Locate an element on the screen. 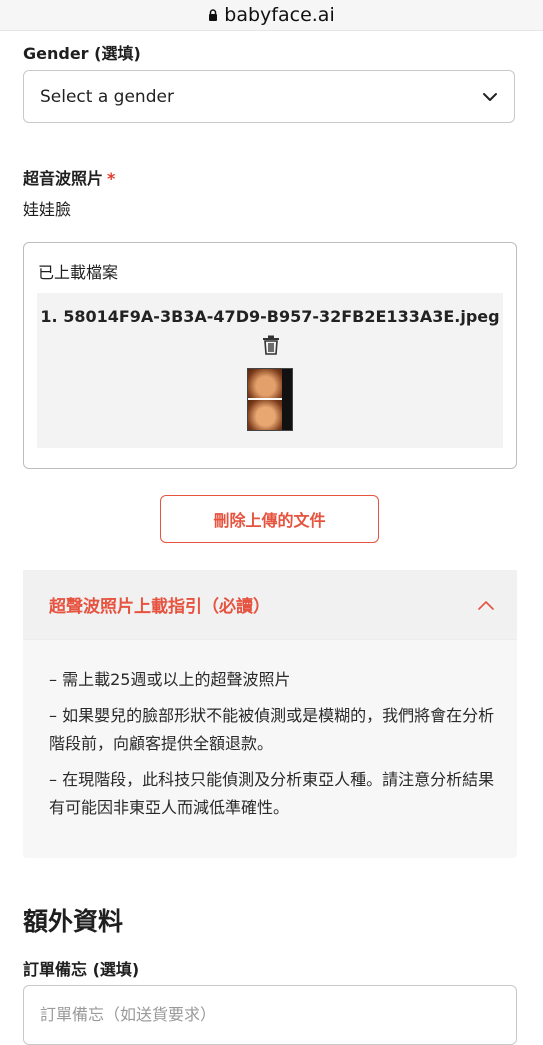 This screenshot has width=543, height=1045. trash-icon is located at coordinates (271, 345).